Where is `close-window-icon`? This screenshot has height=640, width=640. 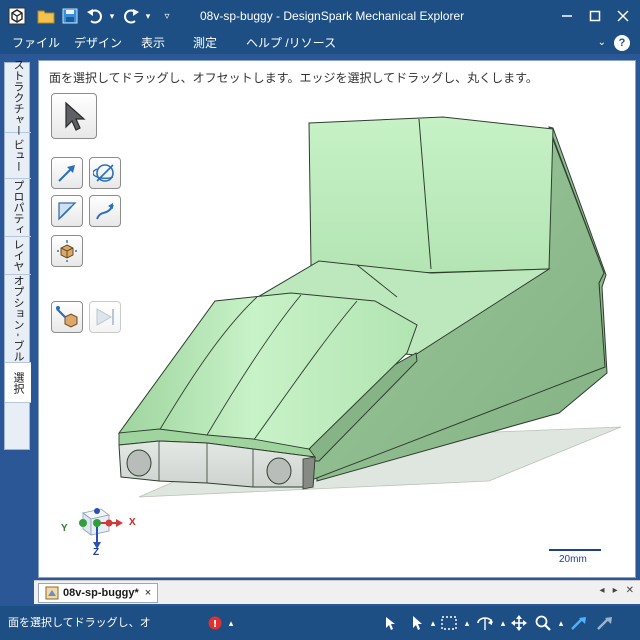 close-window-icon is located at coordinates (623, 16).